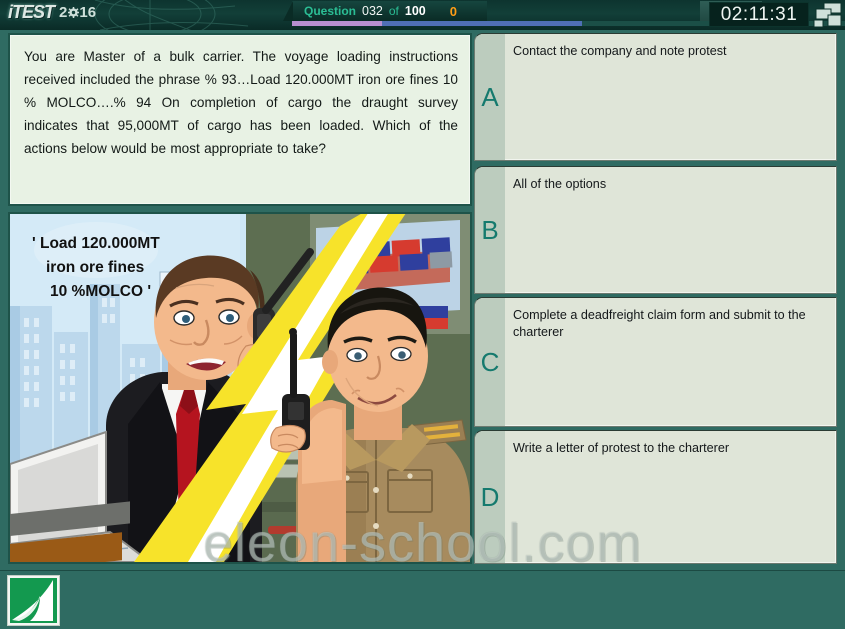 This screenshot has width=845, height=629. What do you see at coordinates (560, 184) in the screenshot?
I see `option-text-b: All of the options` at bounding box center [560, 184].